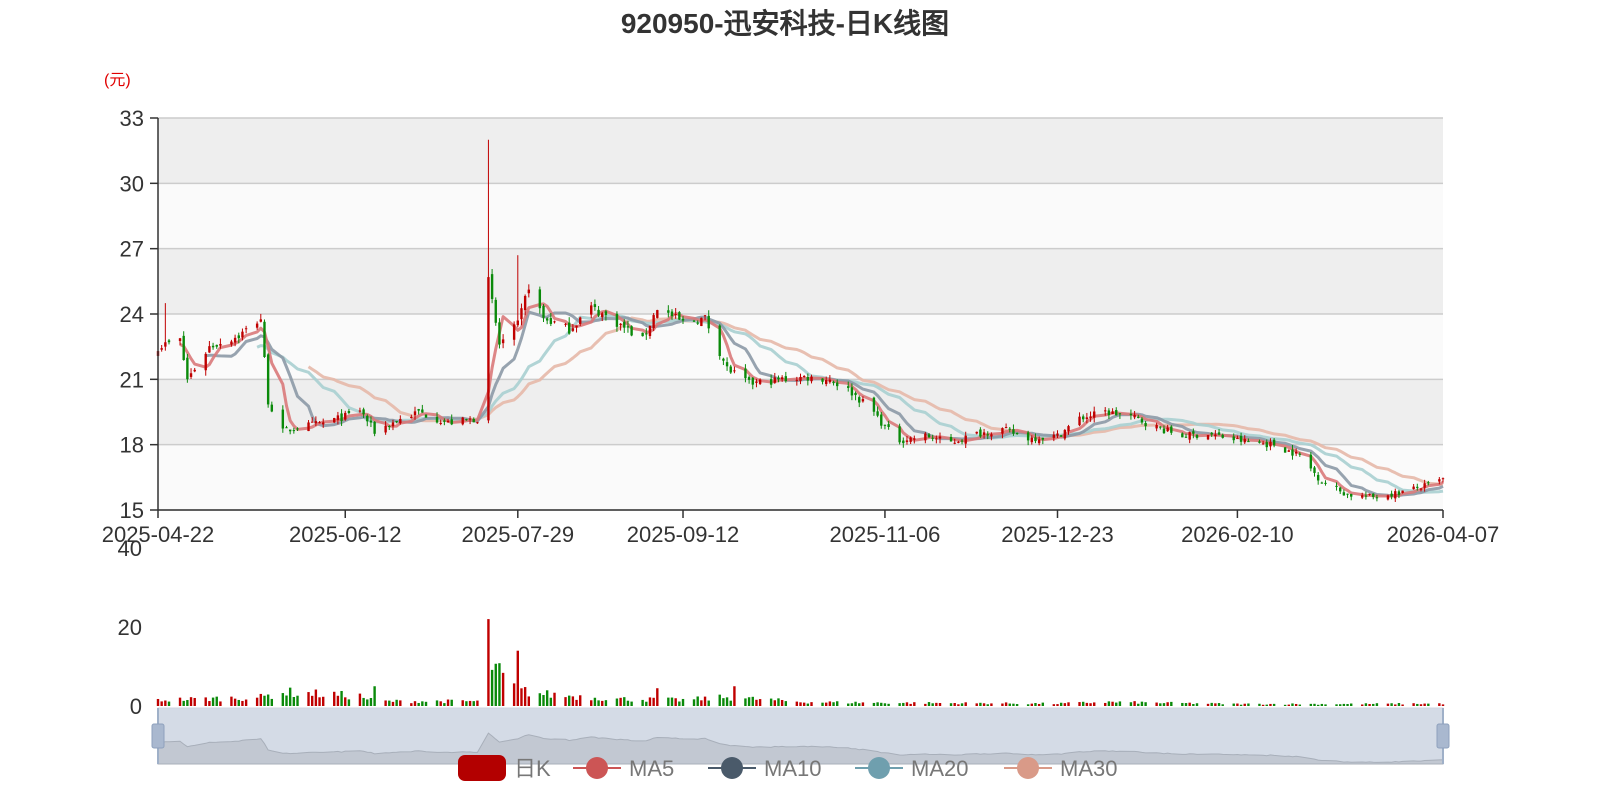 This screenshot has width=1600, height=800. What do you see at coordinates (1060, 768) in the screenshot?
I see `legend-item: MA30` at bounding box center [1060, 768].